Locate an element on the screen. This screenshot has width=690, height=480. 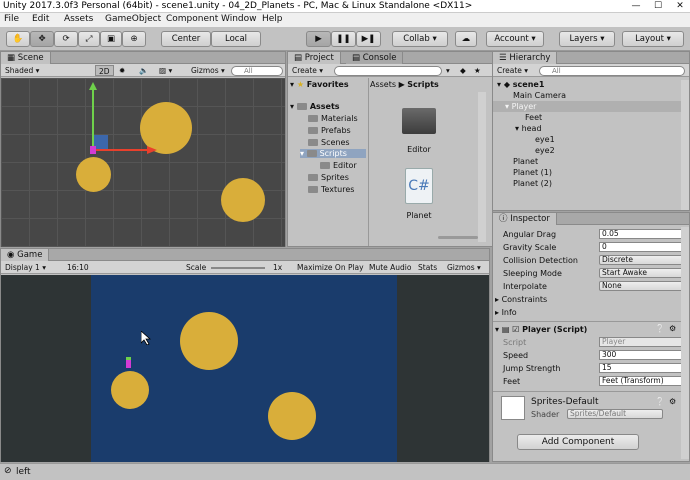
project-create-button: Create ▾ is located at coordinates (307, 70).